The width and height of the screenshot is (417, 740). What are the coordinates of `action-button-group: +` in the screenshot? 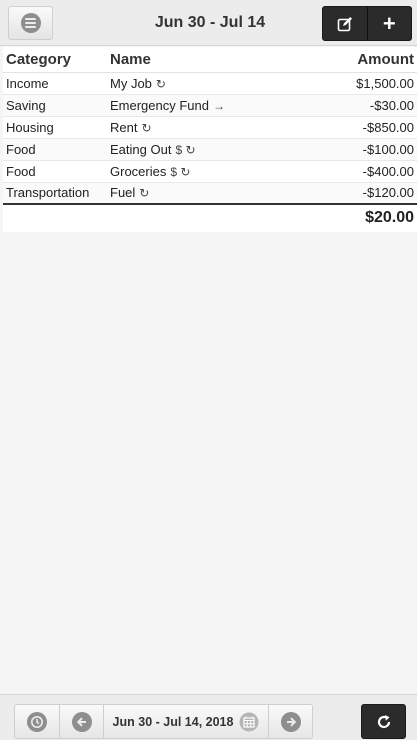 It's located at (367, 23).